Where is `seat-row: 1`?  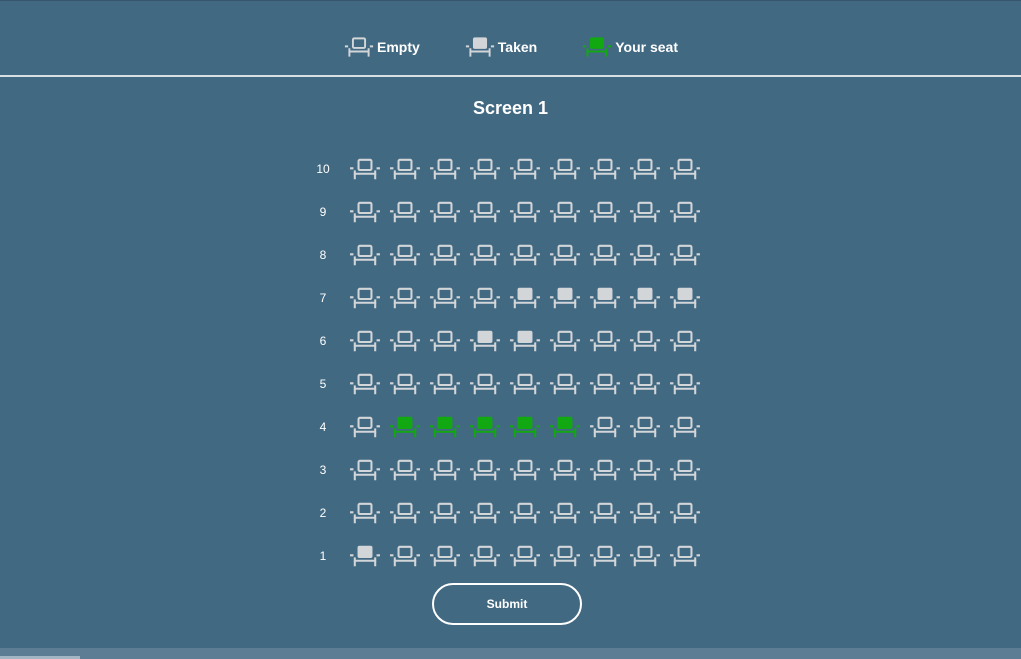 seat-row: 1 is located at coordinates (509, 555).